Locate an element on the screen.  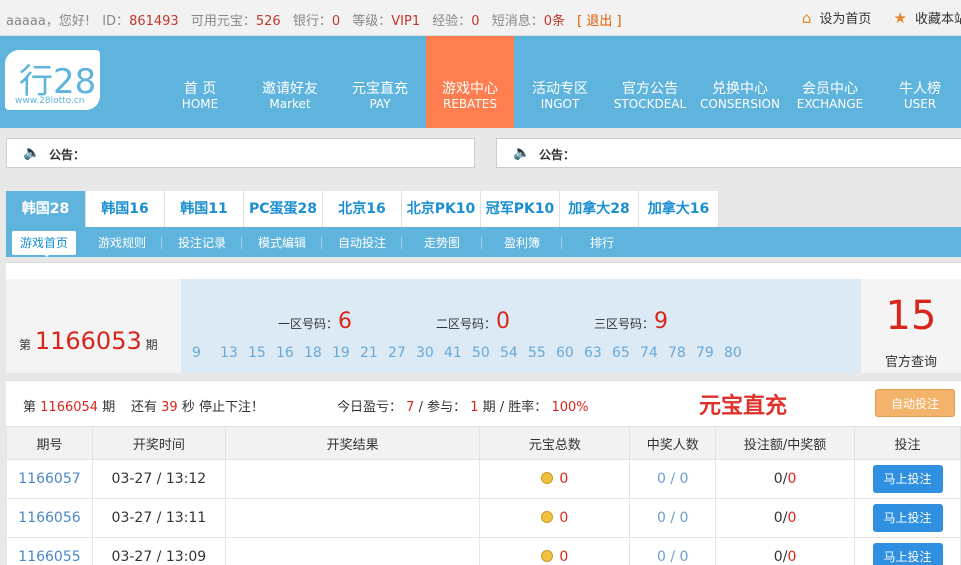
nav-label-en: INGOT is located at coordinates (560, 104).